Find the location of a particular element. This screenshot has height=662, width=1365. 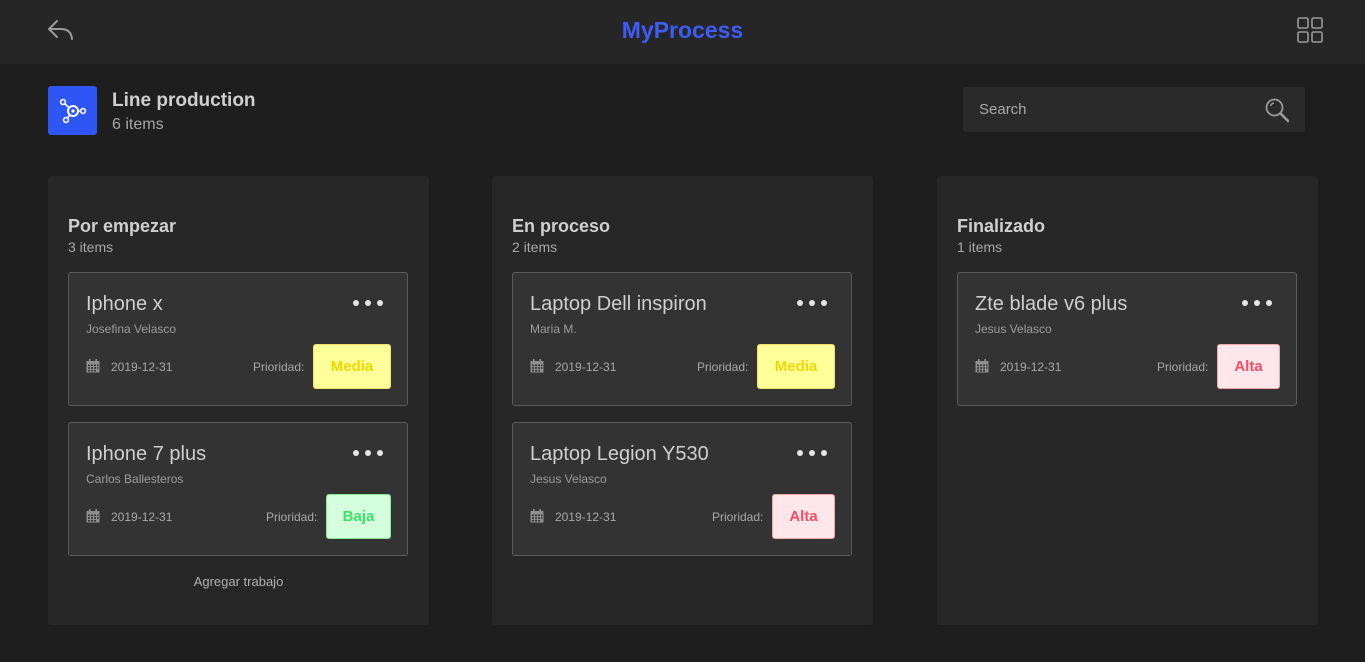

card-title: Iphone 7 plus is located at coordinates (146, 454).